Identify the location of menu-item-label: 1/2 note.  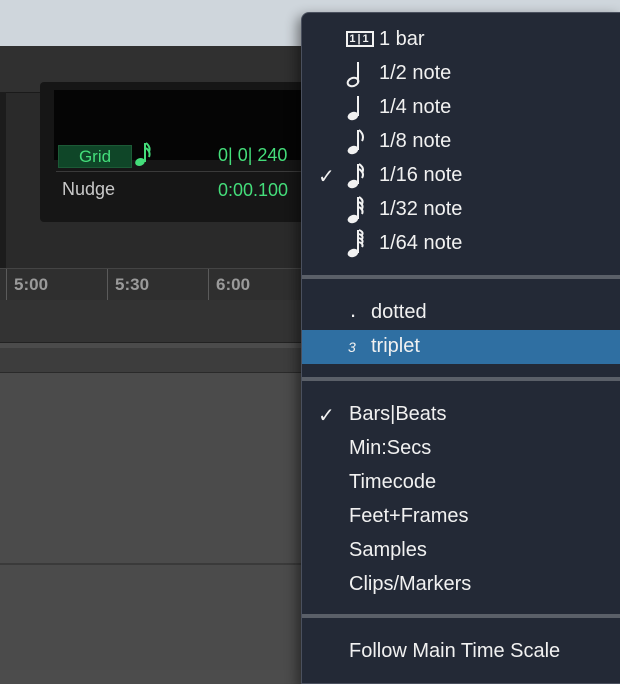
(415, 73).